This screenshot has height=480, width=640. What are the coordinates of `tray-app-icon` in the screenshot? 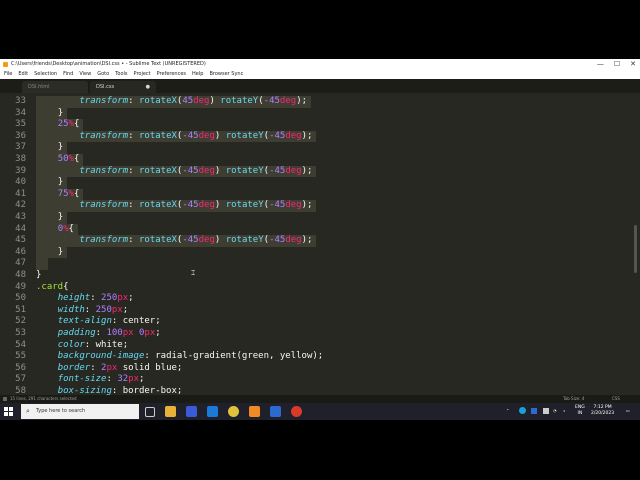 It's located at (522, 410).